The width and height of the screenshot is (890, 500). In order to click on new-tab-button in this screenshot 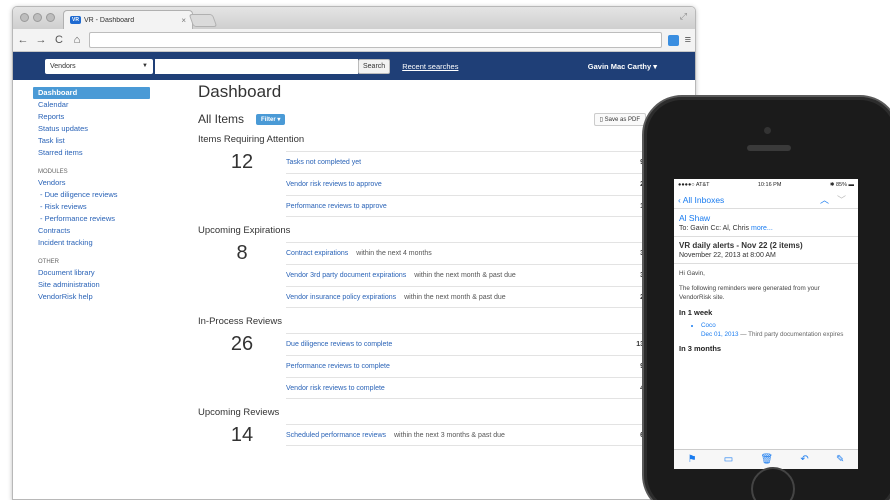, I will do `click(203, 20)`.